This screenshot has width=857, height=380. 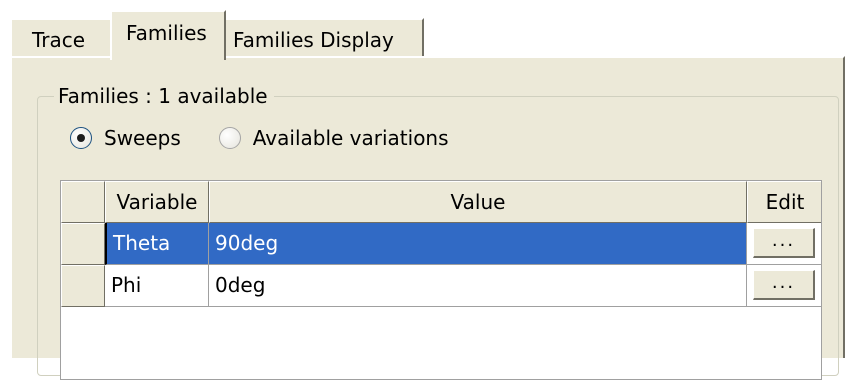 What do you see at coordinates (157, 286) in the screenshot?
I see `variable-cell: Phi` at bounding box center [157, 286].